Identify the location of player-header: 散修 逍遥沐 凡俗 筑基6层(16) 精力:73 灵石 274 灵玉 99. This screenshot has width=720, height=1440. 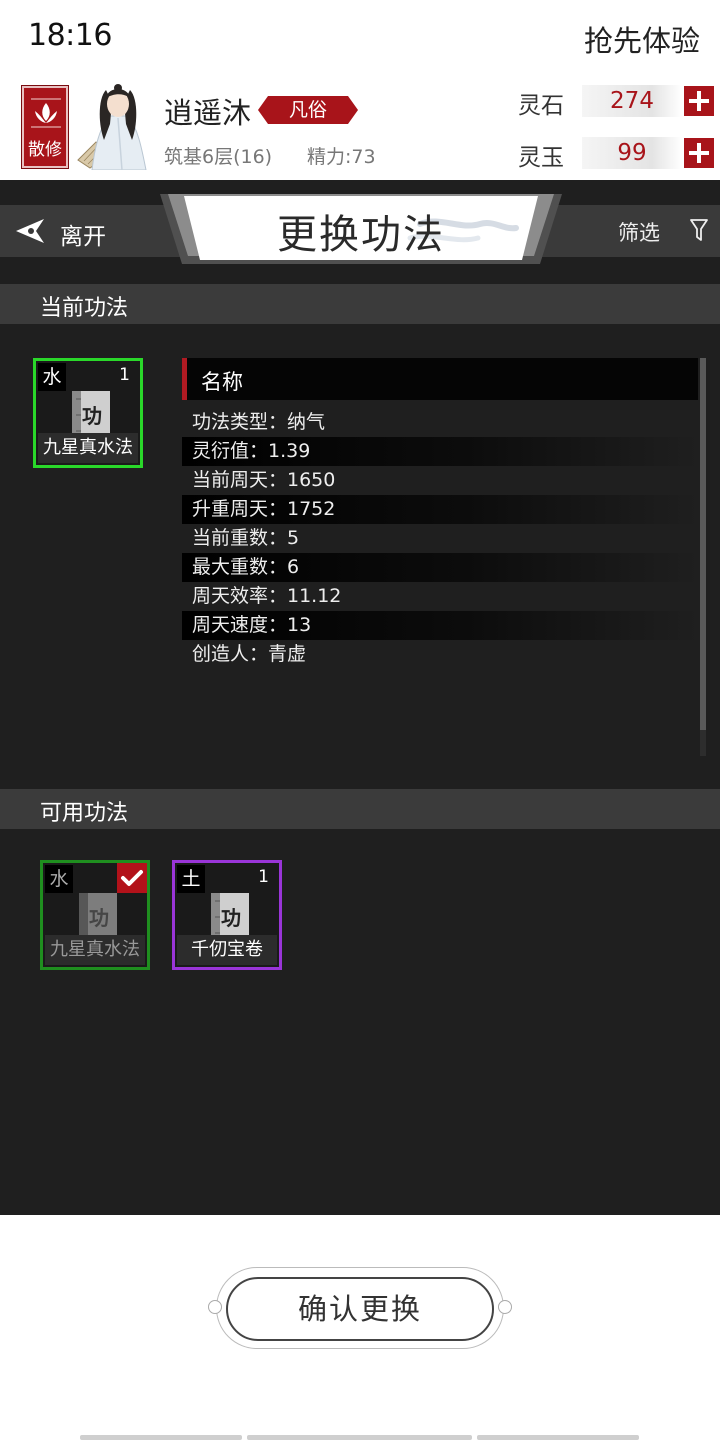
(360, 128).